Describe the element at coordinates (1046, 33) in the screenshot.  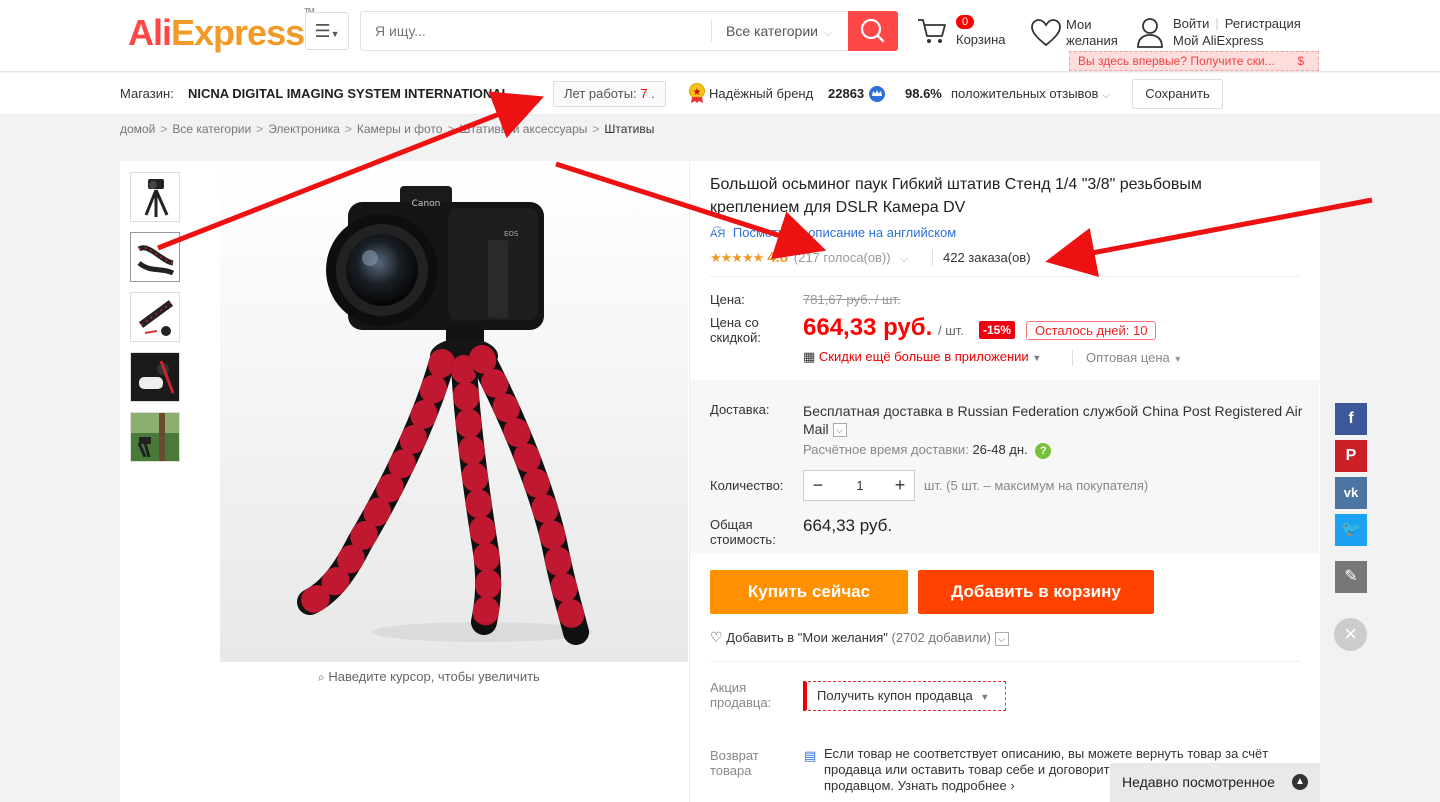
I see `heart-icon` at that location.